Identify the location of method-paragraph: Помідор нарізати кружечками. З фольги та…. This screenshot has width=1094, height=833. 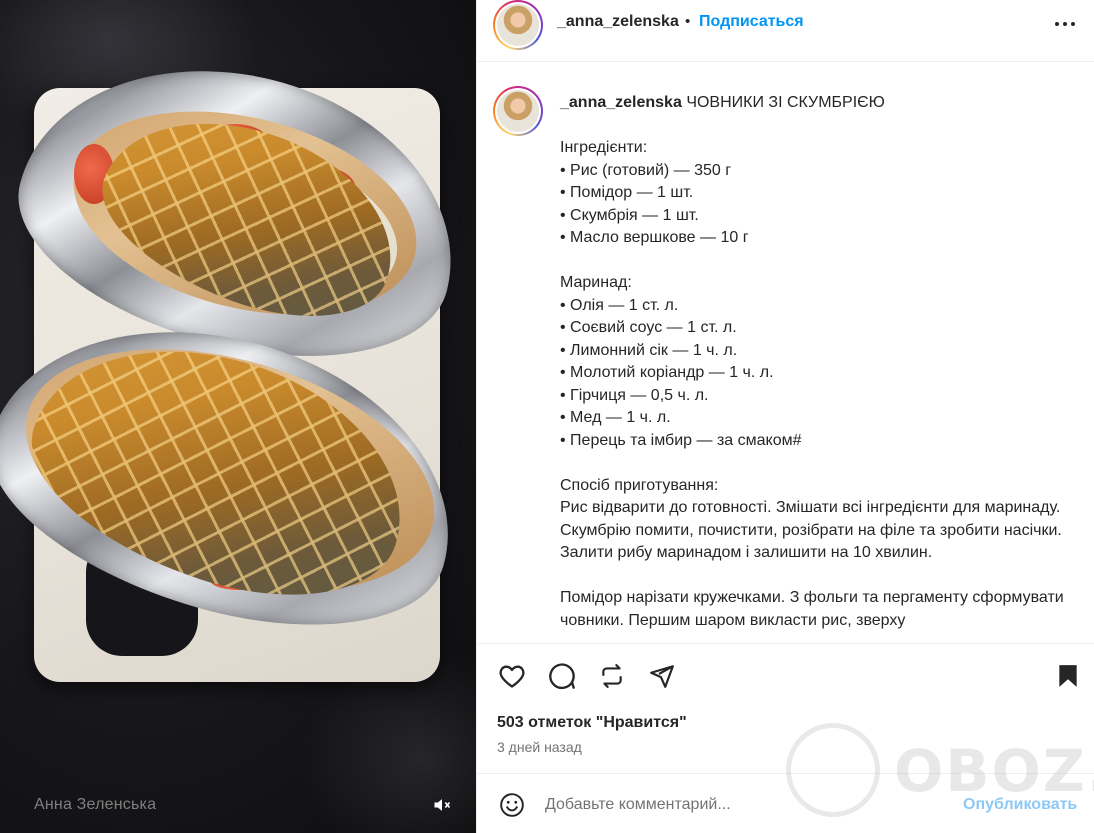
(814, 609).